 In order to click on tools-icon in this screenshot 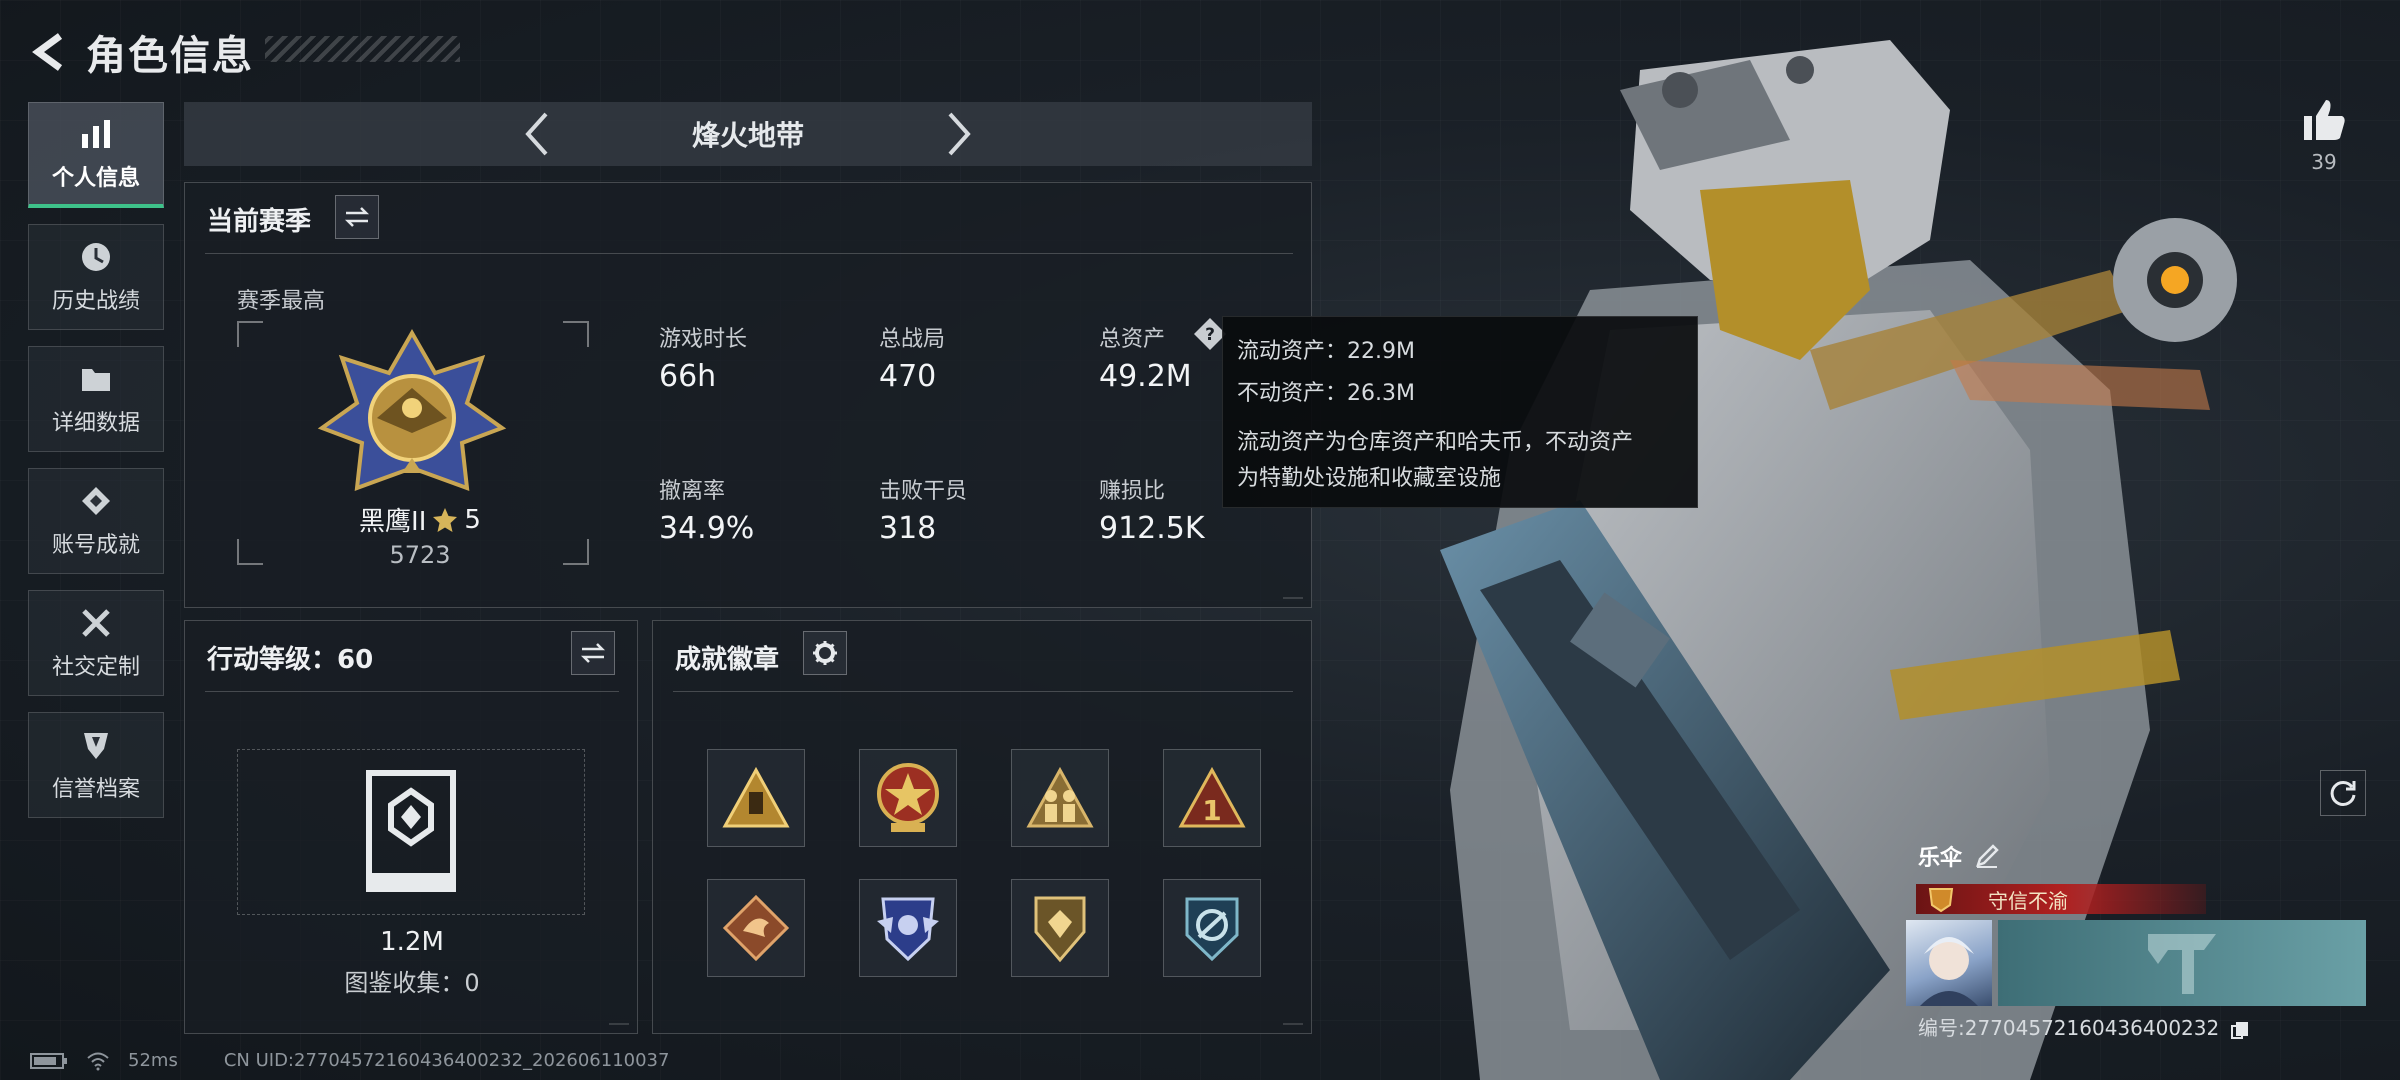, I will do `click(96, 623)`.